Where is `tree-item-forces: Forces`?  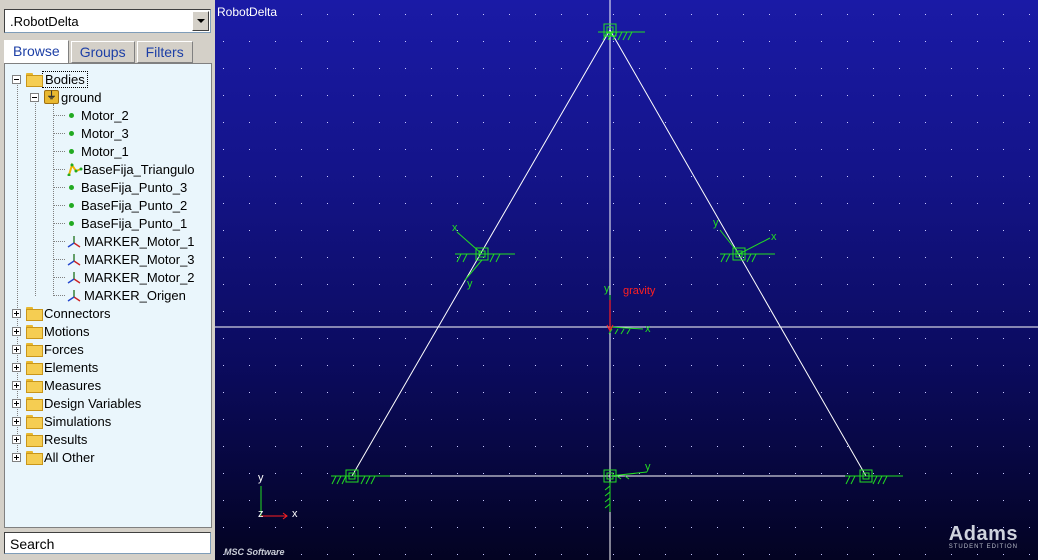 tree-item-forces: Forces is located at coordinates (48, 349).